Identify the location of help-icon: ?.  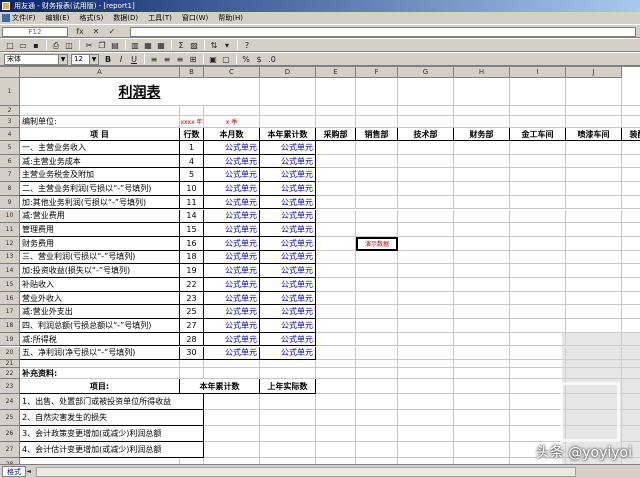
(247, 45).